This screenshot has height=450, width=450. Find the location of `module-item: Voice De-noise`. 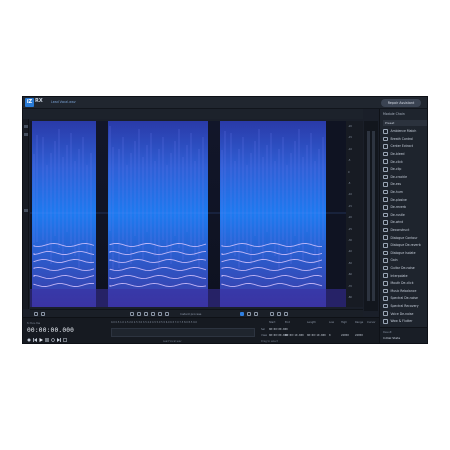

module-item: Voice De-noise is located at coordinates (405, 313).